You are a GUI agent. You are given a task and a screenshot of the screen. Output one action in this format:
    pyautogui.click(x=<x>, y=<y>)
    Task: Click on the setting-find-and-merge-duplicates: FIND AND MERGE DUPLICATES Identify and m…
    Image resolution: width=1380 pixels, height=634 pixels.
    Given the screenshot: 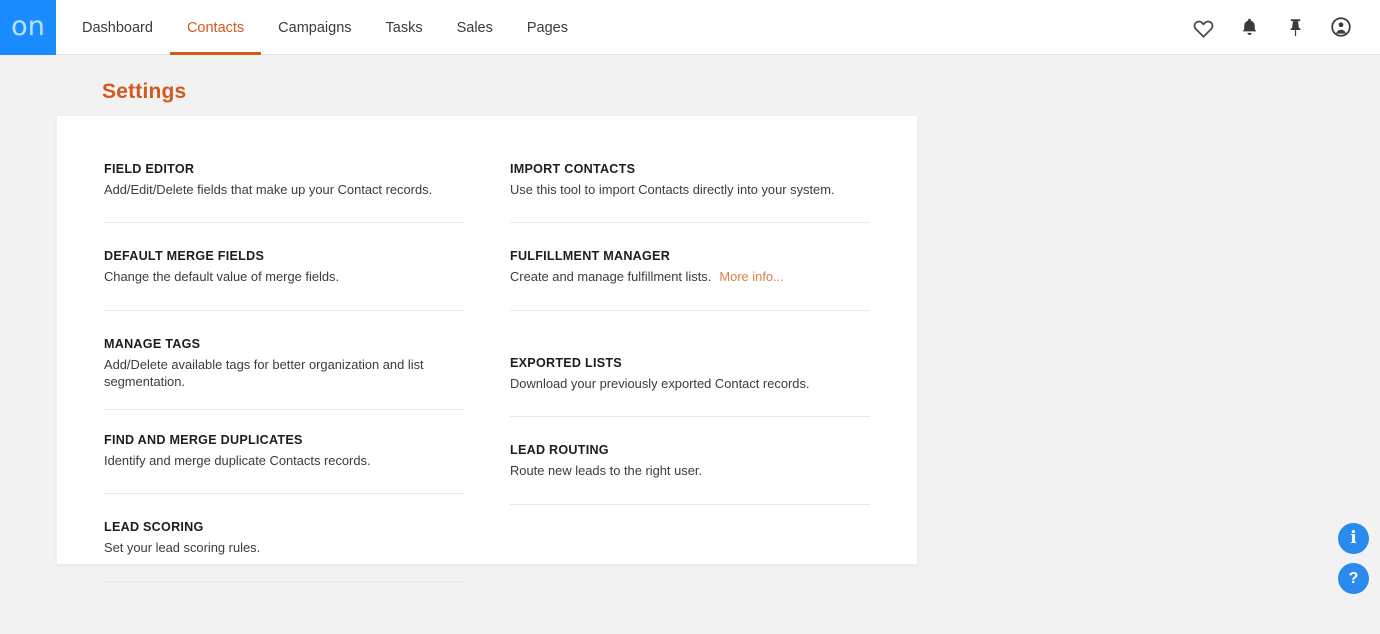 What is the action you would take?
    pyautogui.click(x=284, y=452)
    